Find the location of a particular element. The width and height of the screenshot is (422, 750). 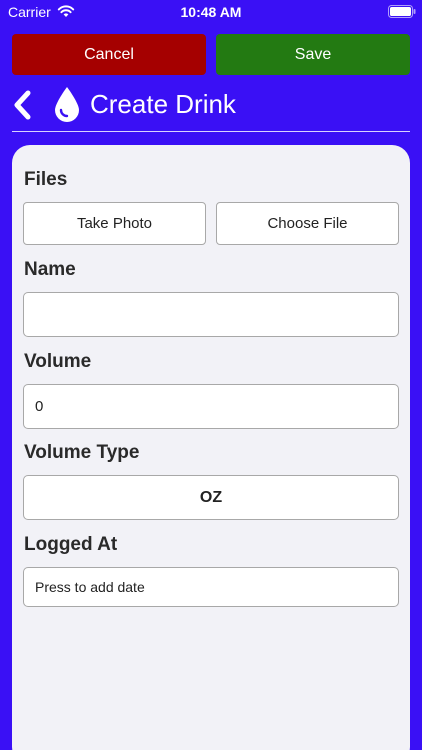

choose-file-button: Choose File is located at coordinates (307, 223).